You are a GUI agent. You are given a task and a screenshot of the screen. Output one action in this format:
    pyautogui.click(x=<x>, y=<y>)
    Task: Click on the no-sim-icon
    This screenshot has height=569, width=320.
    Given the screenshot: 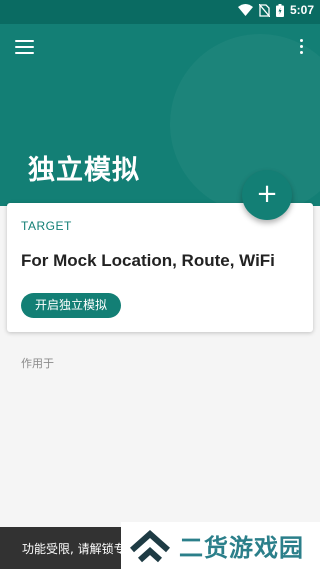 What is the action you would take?
    pyautogui.click(x=264, y=10)
    